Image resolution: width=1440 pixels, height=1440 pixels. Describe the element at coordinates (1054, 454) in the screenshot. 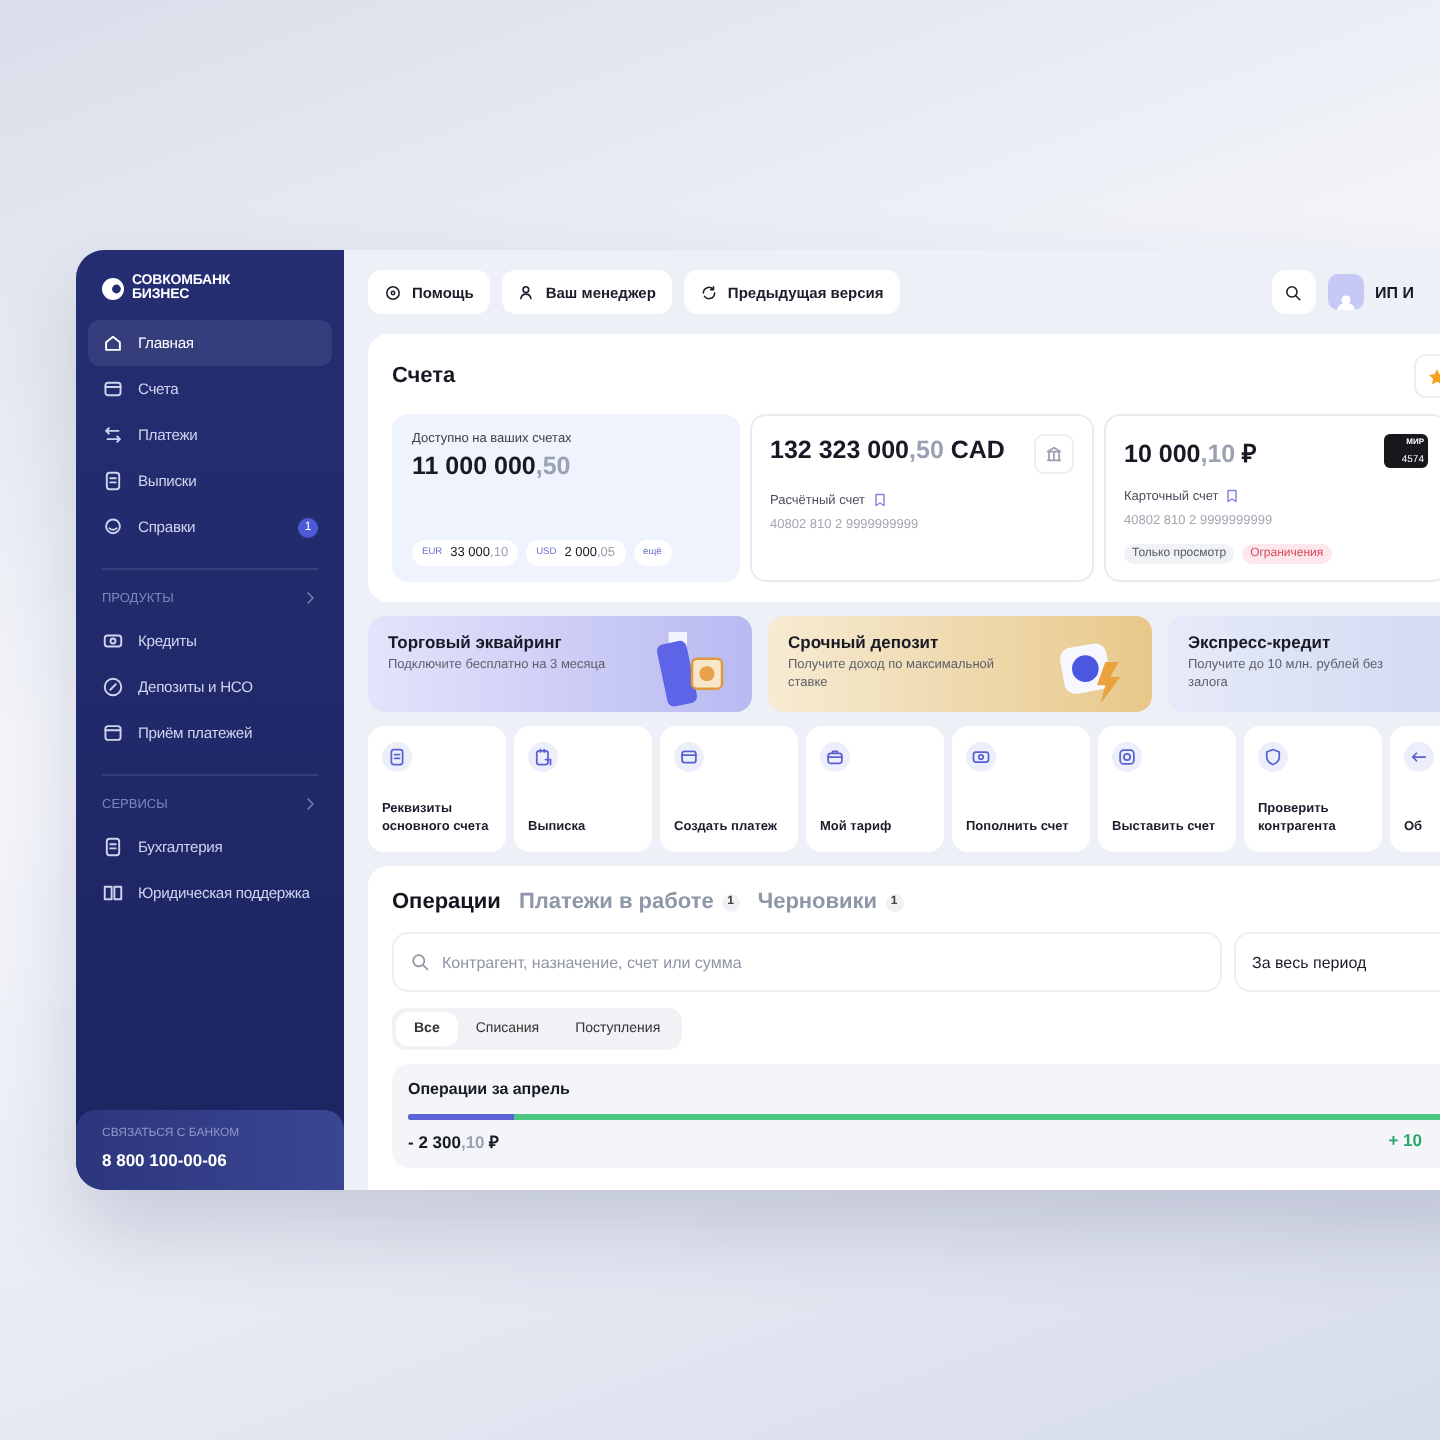

I see `bank-icon` at that location.